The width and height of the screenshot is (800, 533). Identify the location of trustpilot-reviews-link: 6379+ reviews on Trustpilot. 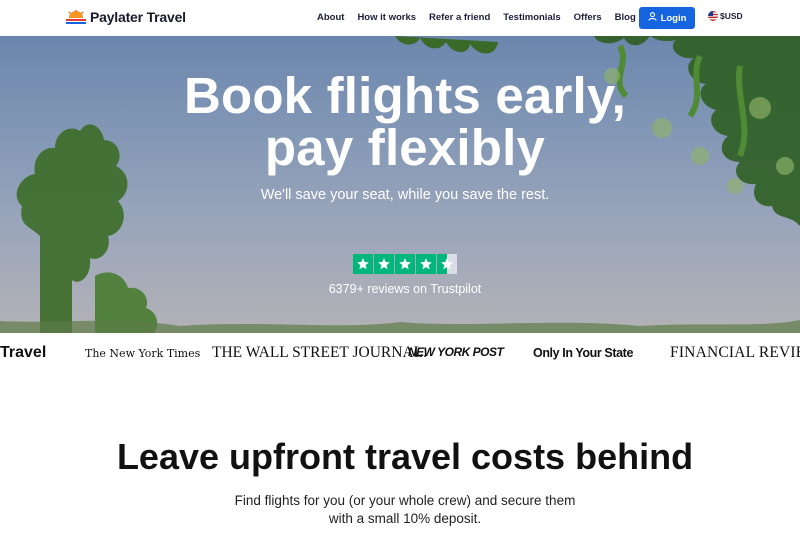
(400, 289).